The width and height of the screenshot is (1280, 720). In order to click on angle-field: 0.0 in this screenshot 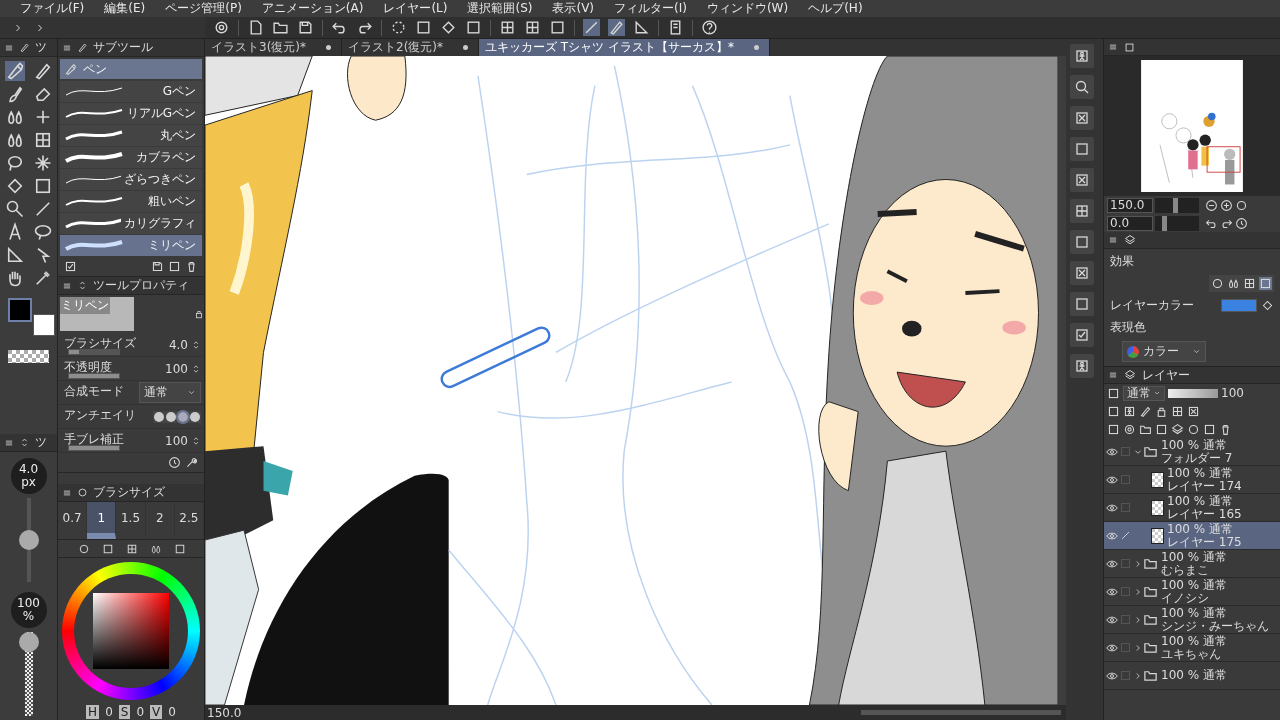, I will do `click(1130, 223)`.